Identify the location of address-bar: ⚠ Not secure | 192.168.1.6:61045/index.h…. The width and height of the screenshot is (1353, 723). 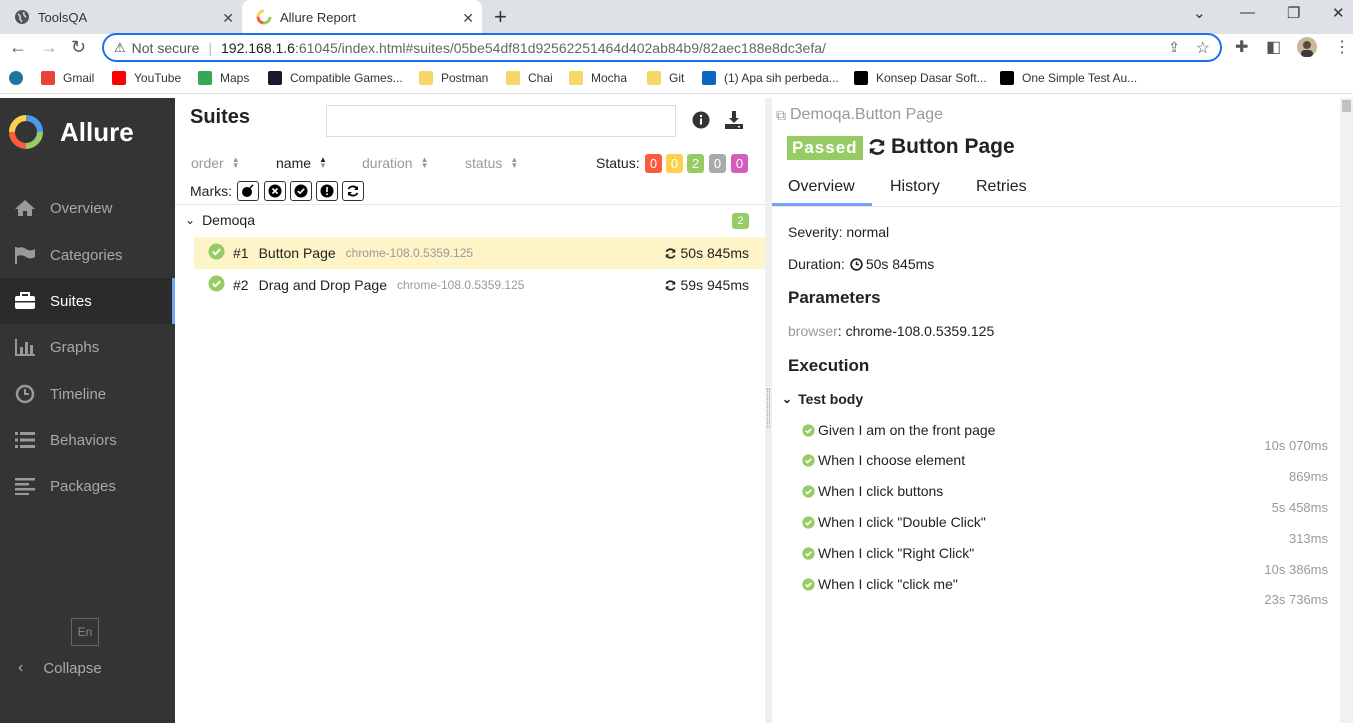
(662, 47).